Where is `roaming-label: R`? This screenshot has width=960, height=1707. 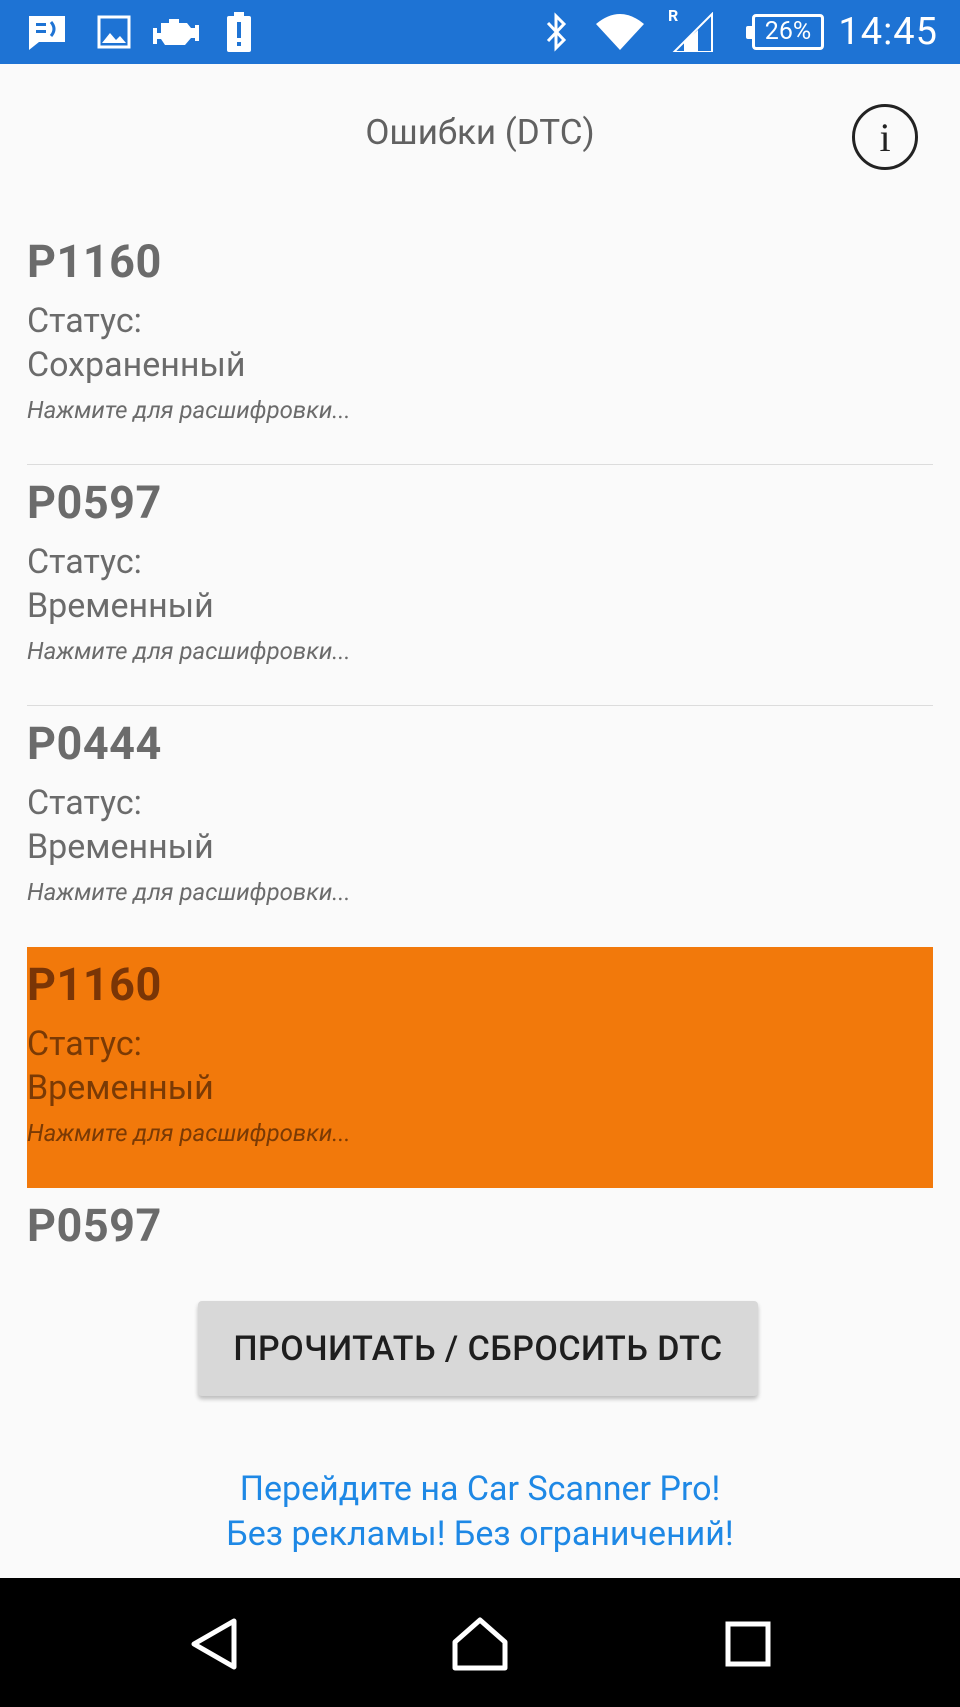
roaming-label: R is located at coordinates (673, 15).